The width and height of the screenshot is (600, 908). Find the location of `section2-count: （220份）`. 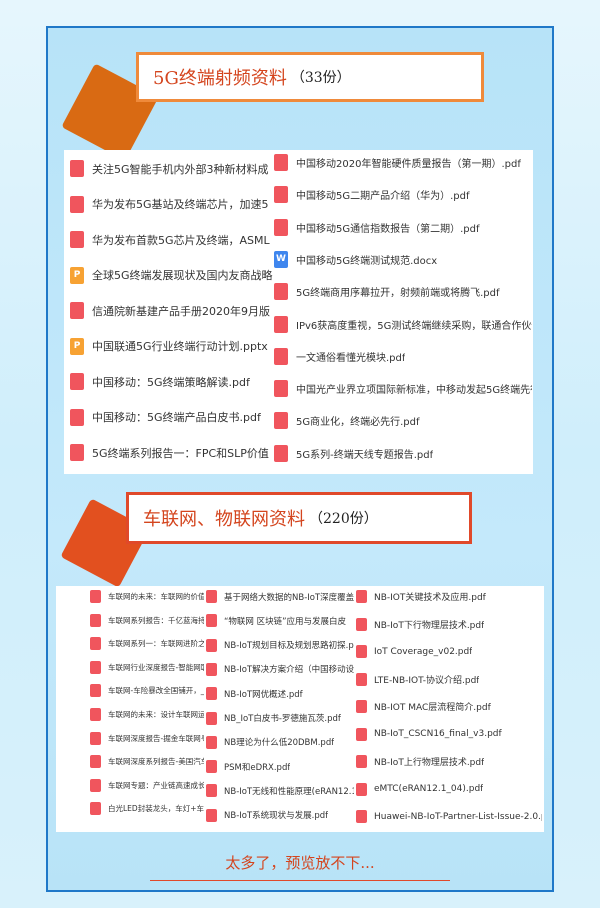

section2-count: （220份） is located at coordinates (343, 519).